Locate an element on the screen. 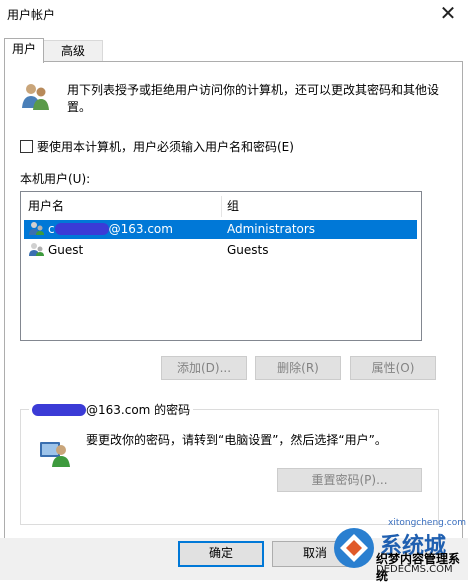 The image size is (468, 584). table-row: Guest Guests is located at coordinates (220, 250).